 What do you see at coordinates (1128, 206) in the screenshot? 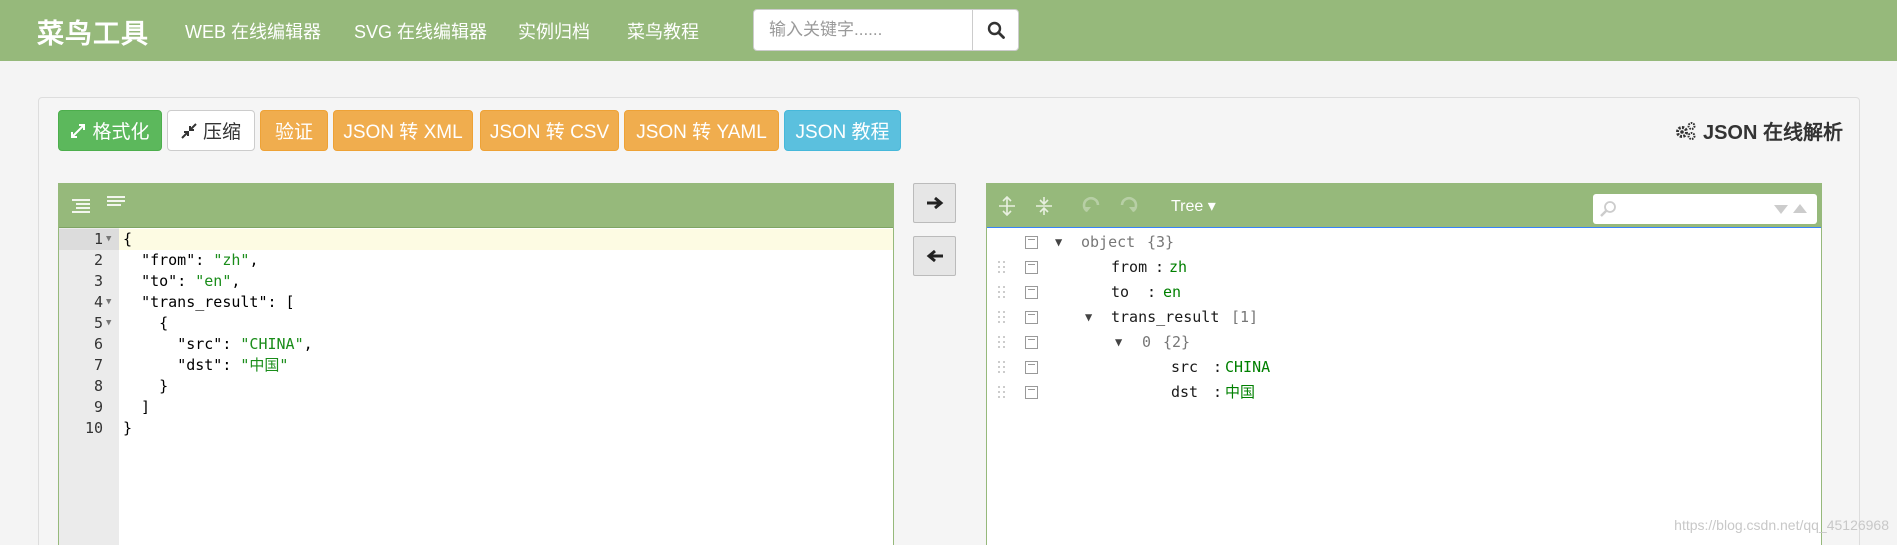
I see `redo-icon` at bounding box center [1128, 206].